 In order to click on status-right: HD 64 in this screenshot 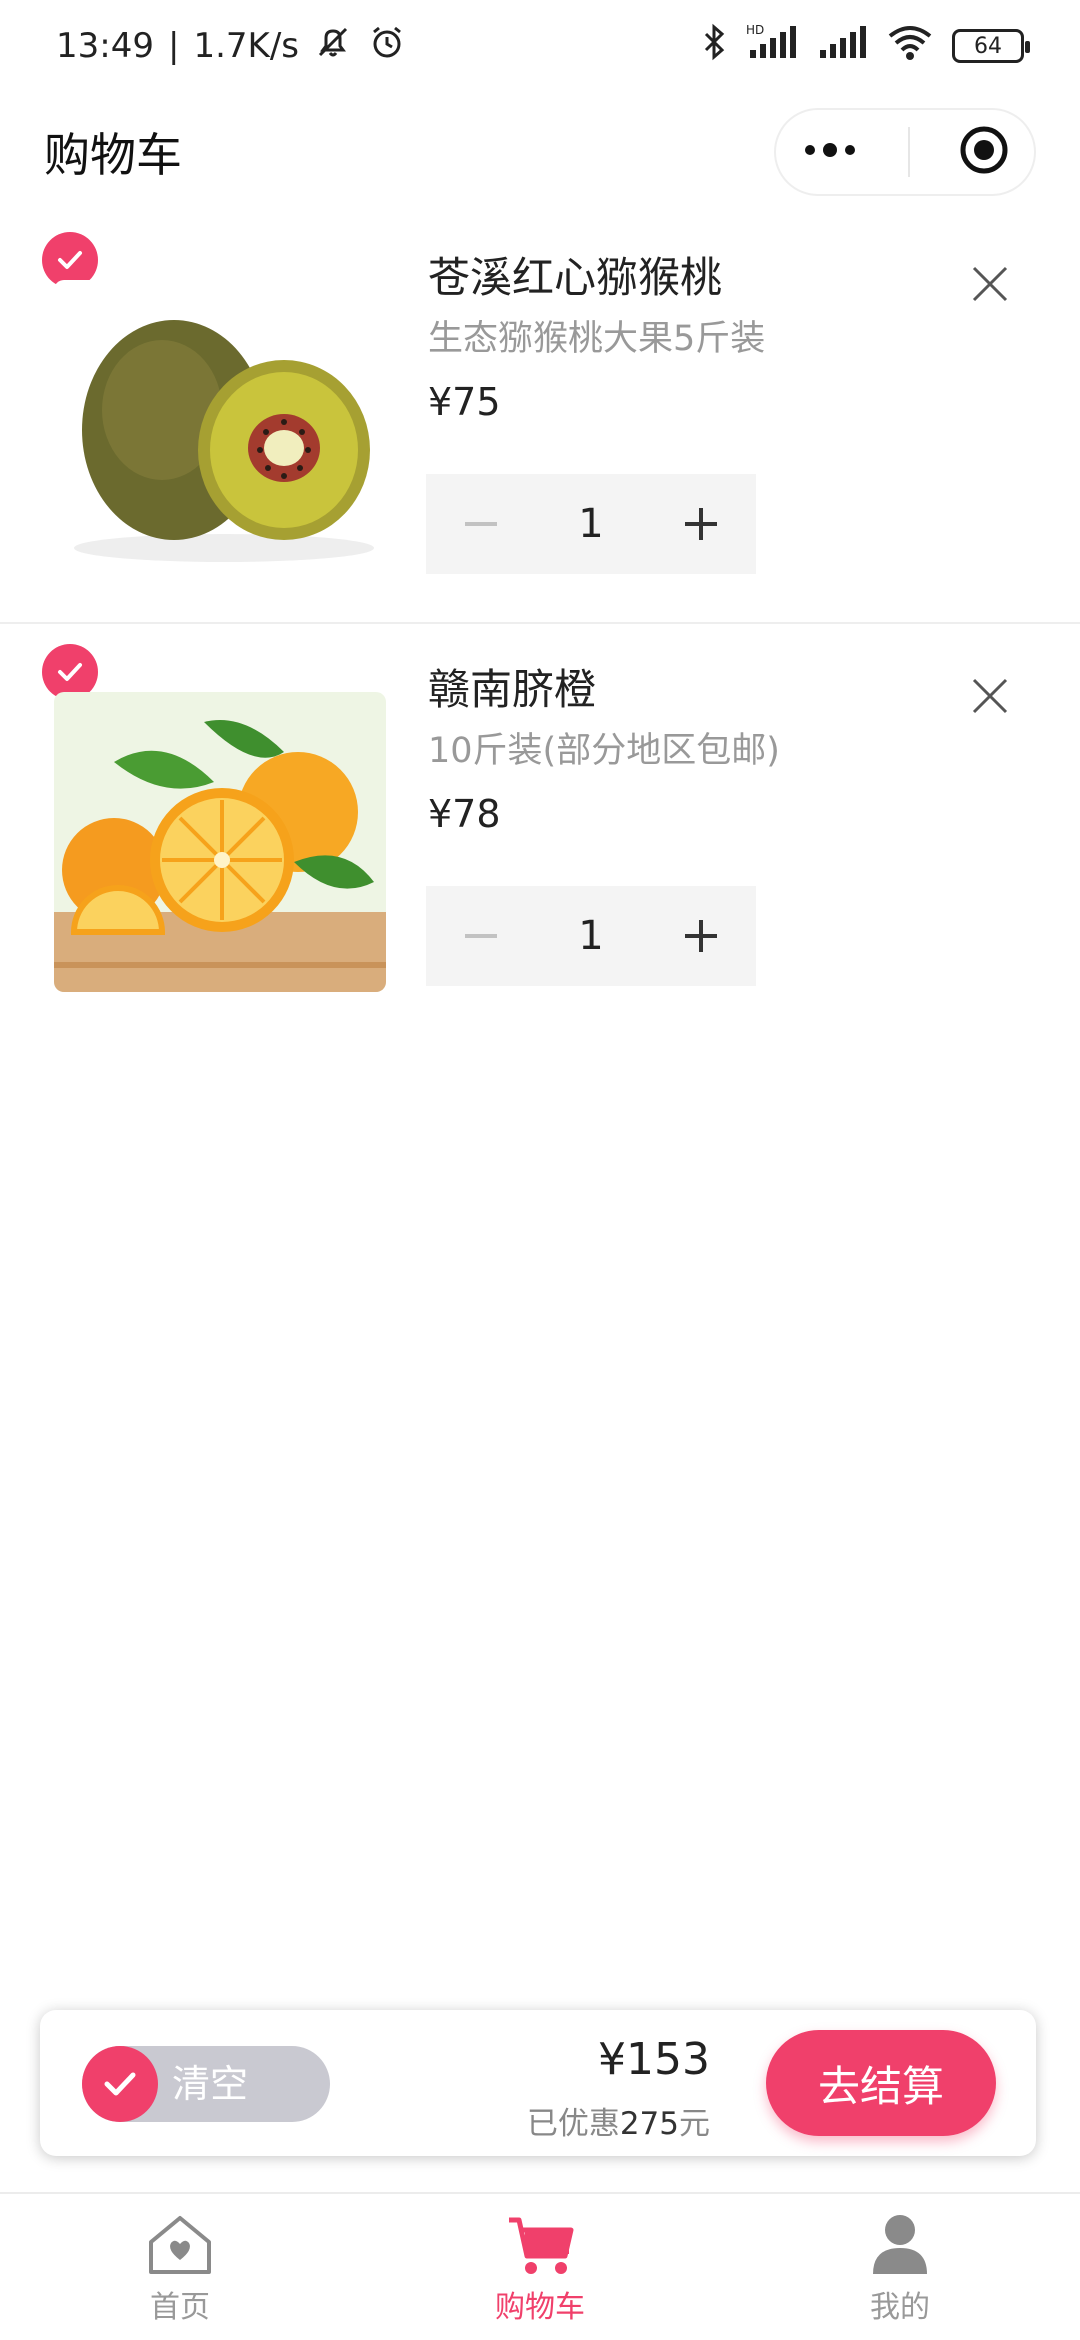, I will do `click(865, 46)`.